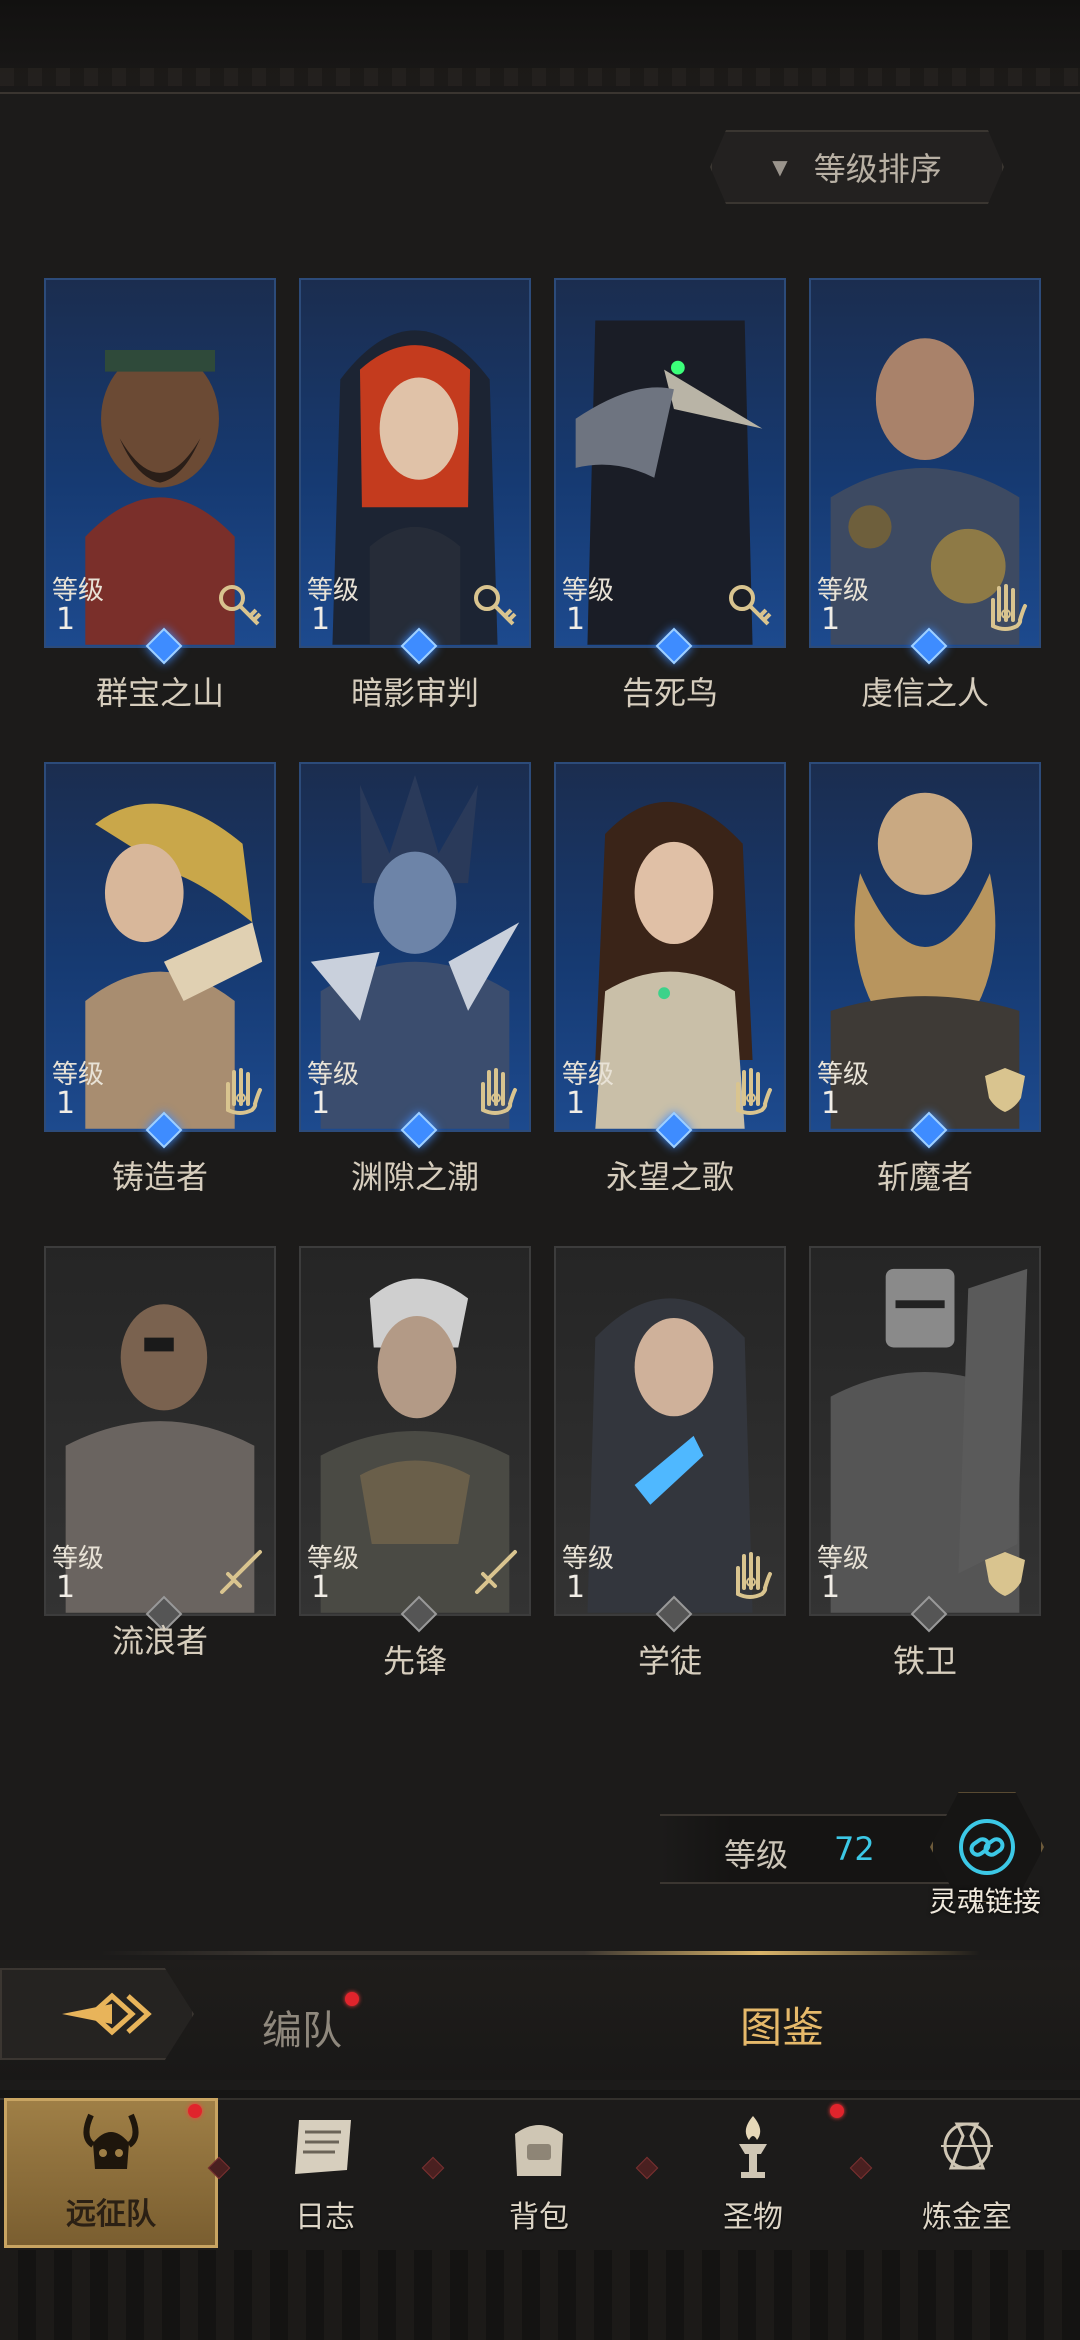 The width and height of the screenshot is (1080, 2340). Describe the element at coordinates (414, 1661) in the screenshot. I see `hero-name: 先锋` at that location.